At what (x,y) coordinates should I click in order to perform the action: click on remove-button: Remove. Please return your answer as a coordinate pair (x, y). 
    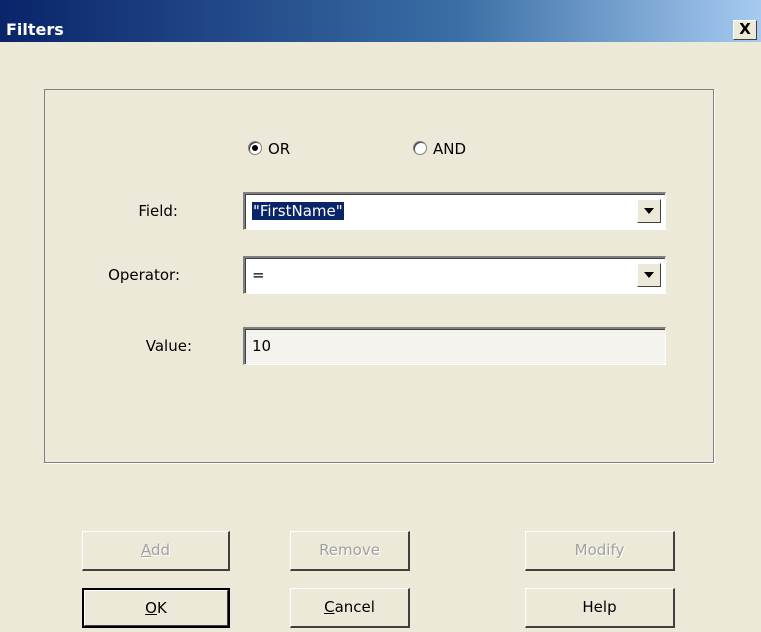
    Looking at the image, I should click on (350, 551).